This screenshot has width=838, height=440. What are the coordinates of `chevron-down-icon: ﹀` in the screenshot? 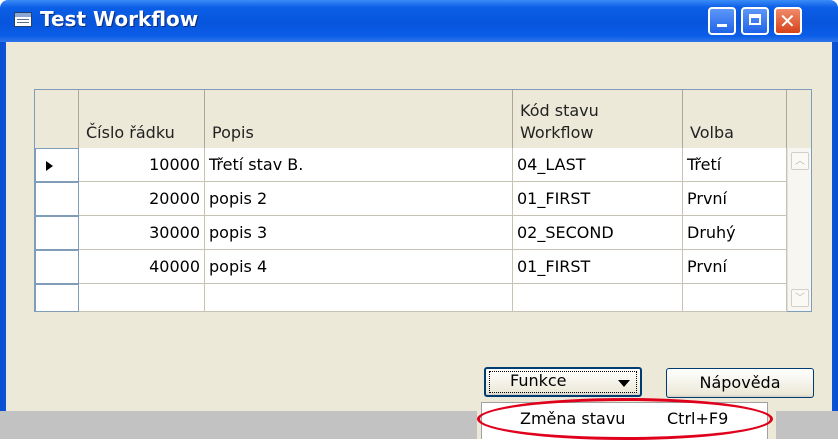 It's located at (800, 298).